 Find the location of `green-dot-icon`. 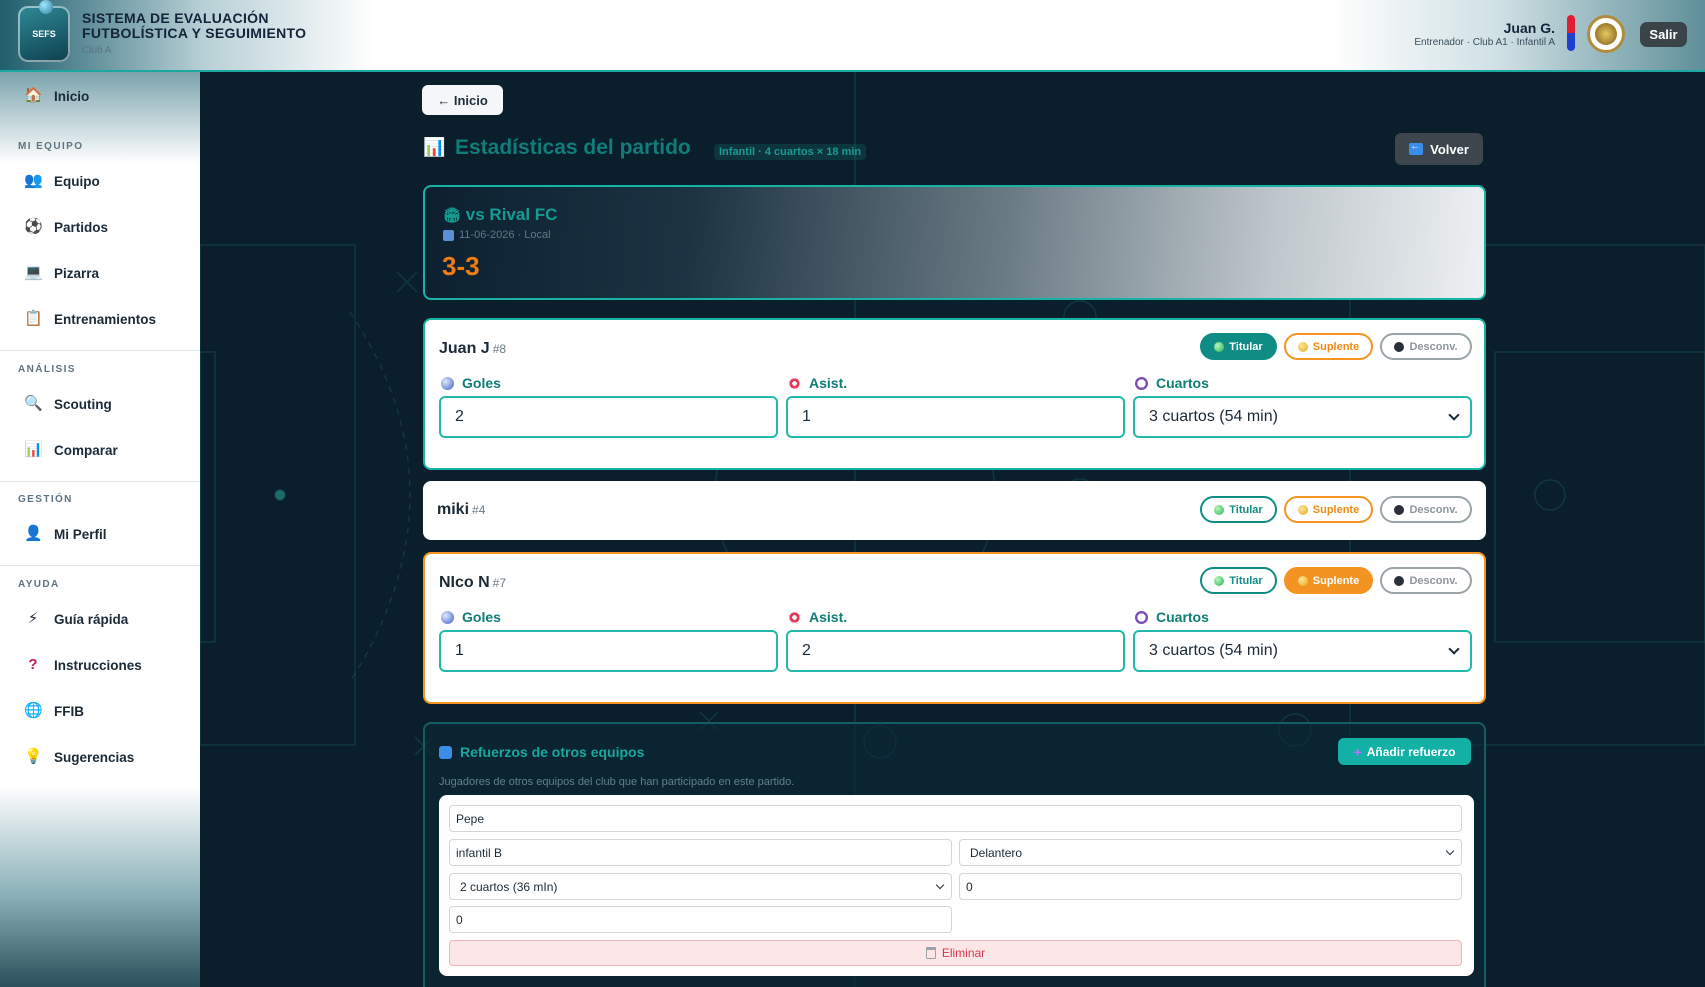

green-dot-icon is located at coordinates (1219, 346).